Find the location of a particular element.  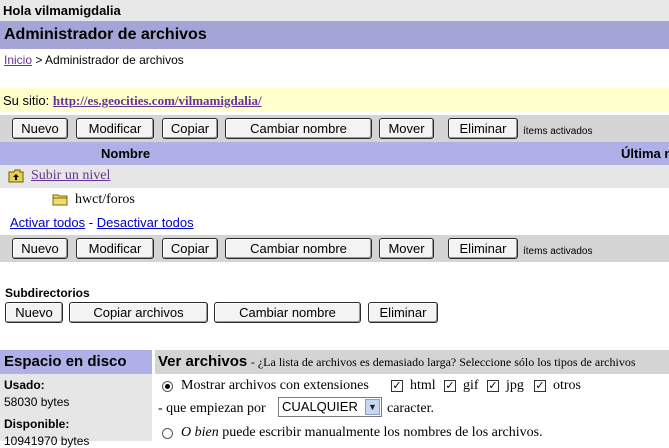

activate-all-link: Activar todos is located at coordinates (47, 222).